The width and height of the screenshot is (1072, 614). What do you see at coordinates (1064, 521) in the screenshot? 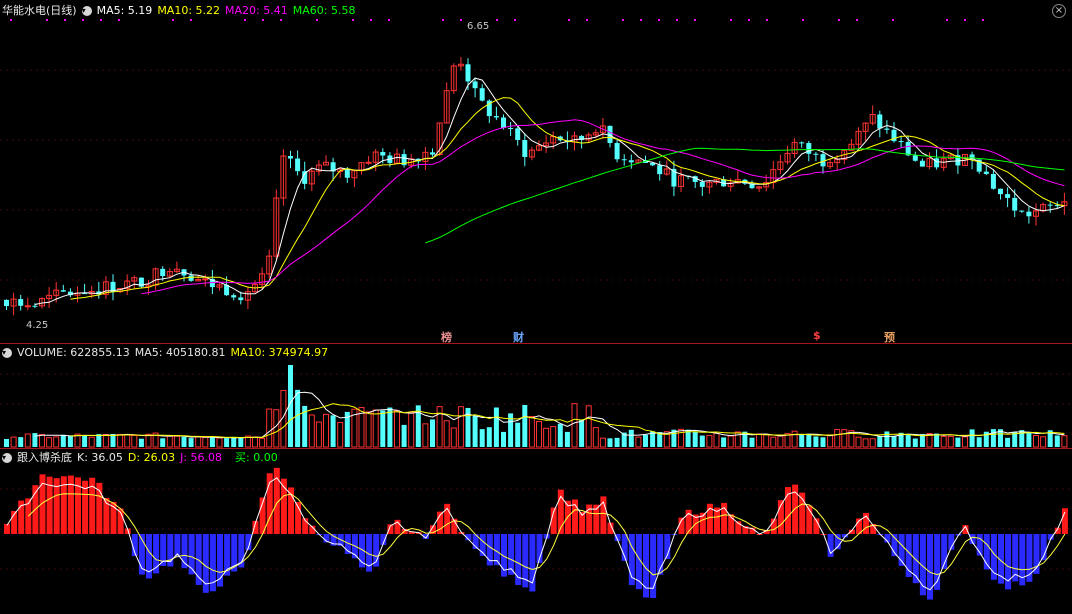
I see `indicator-bar` at bounding box center [1064, 521].